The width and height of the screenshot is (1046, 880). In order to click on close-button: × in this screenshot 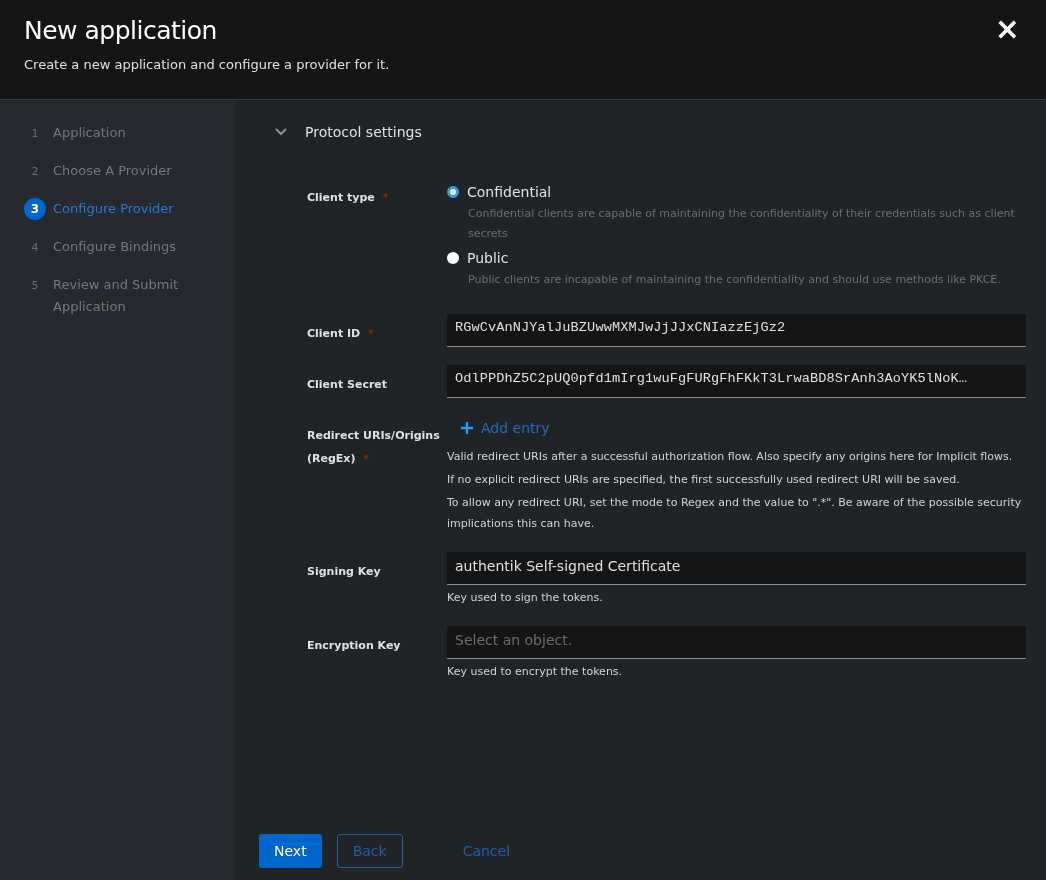, I will do `click(1007, 29)`.